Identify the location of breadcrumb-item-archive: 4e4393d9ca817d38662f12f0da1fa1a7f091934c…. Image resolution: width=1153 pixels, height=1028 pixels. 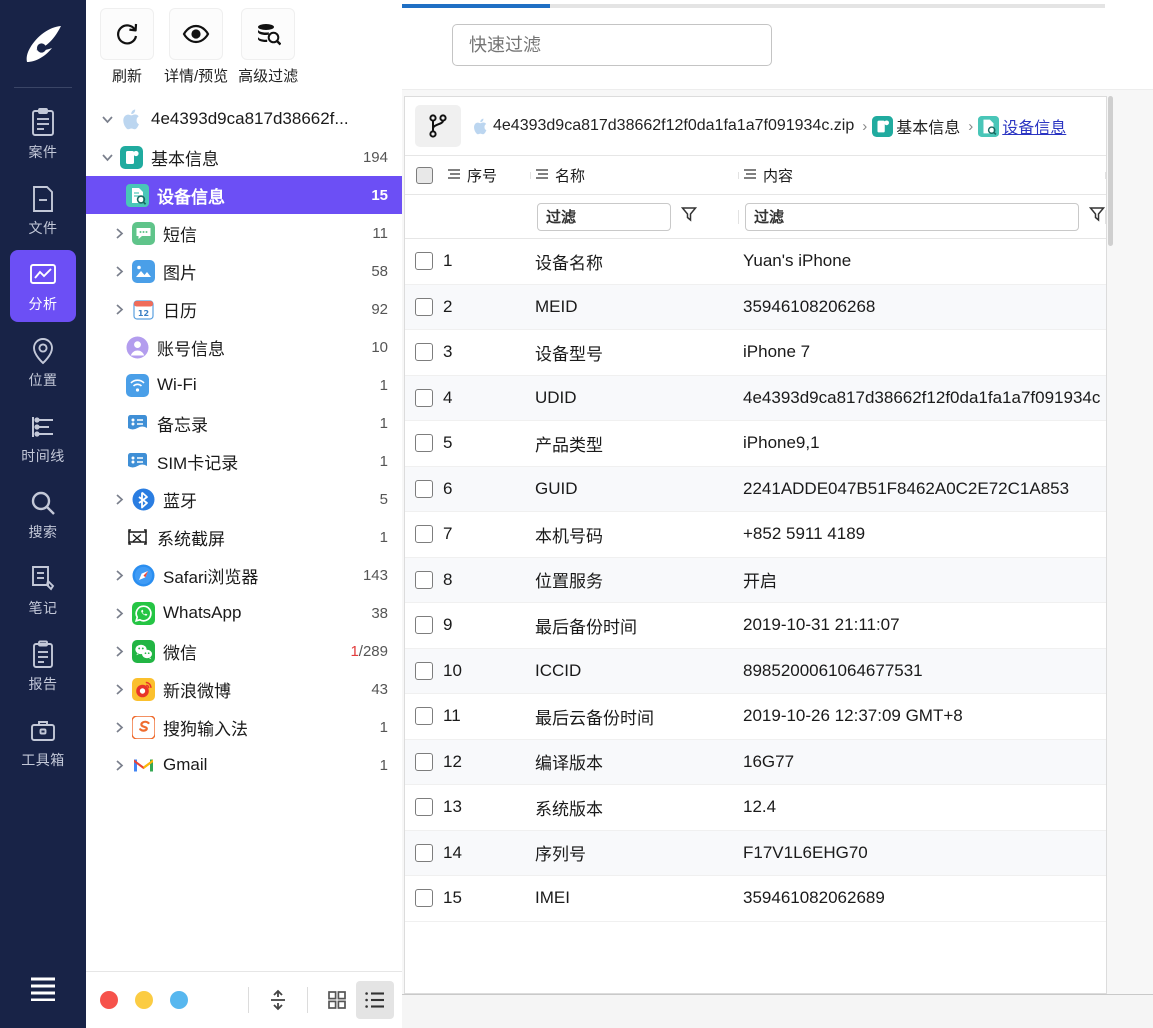
(663, 126).